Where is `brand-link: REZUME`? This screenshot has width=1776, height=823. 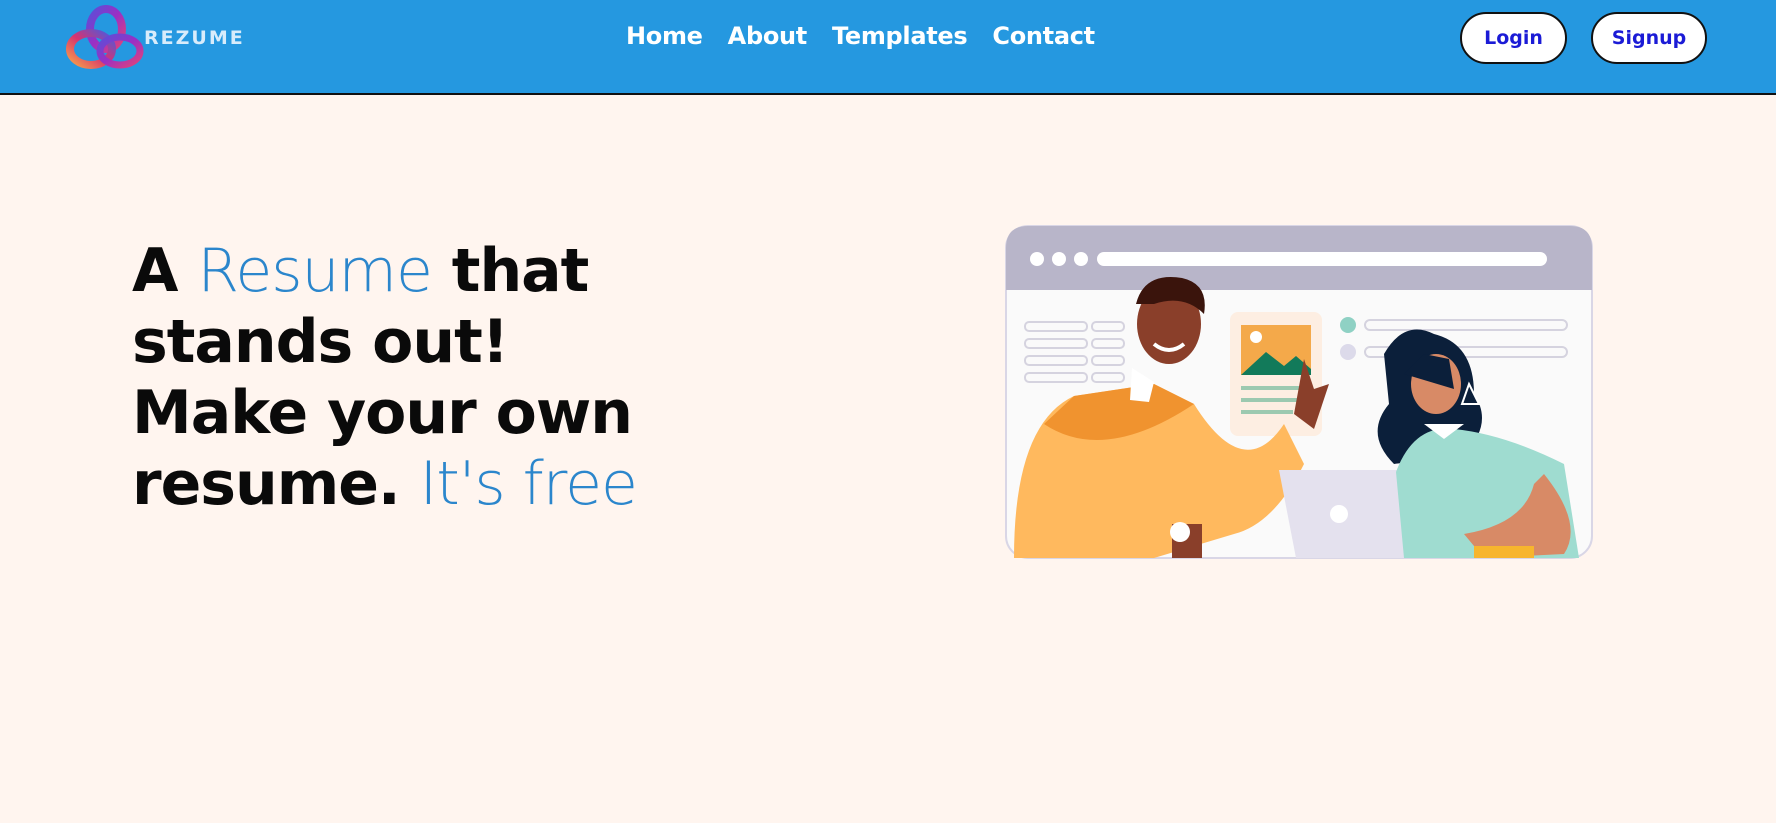
brand-link: REZUME is located at coordinates (153, 37).